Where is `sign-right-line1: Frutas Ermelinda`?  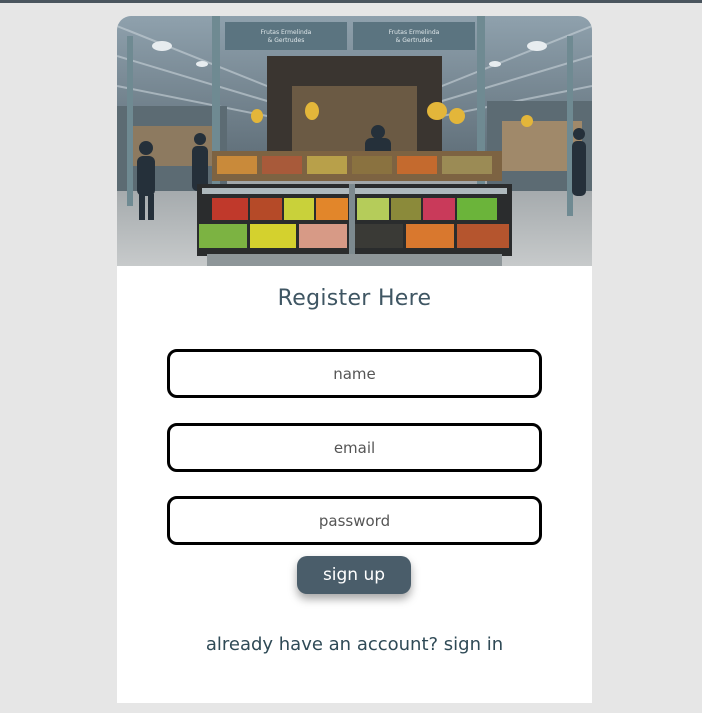 sign-right-line1: Frutas Ermelinda is located at coordinates (414, 32).